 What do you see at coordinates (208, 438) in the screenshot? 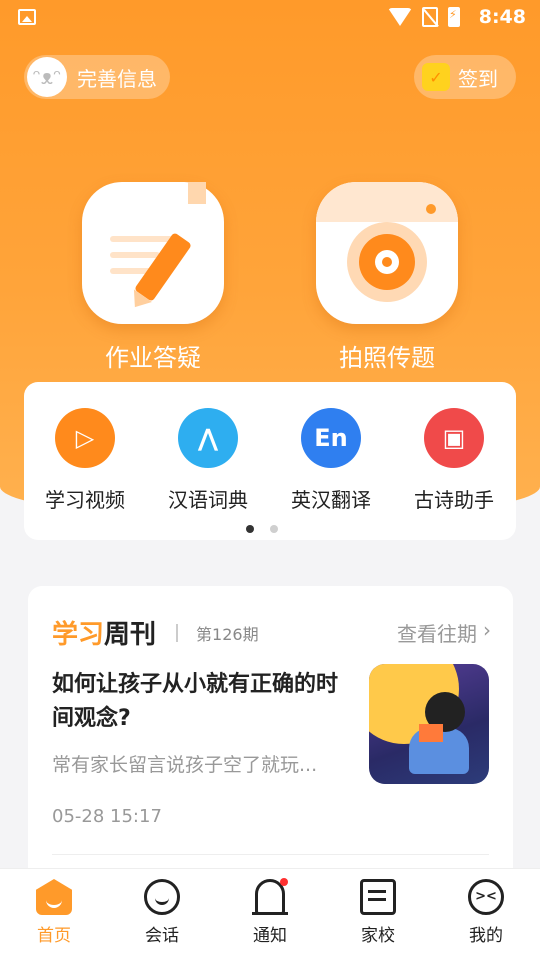
I see `compass-icon: ⋀` at bounding box center [208, 438].